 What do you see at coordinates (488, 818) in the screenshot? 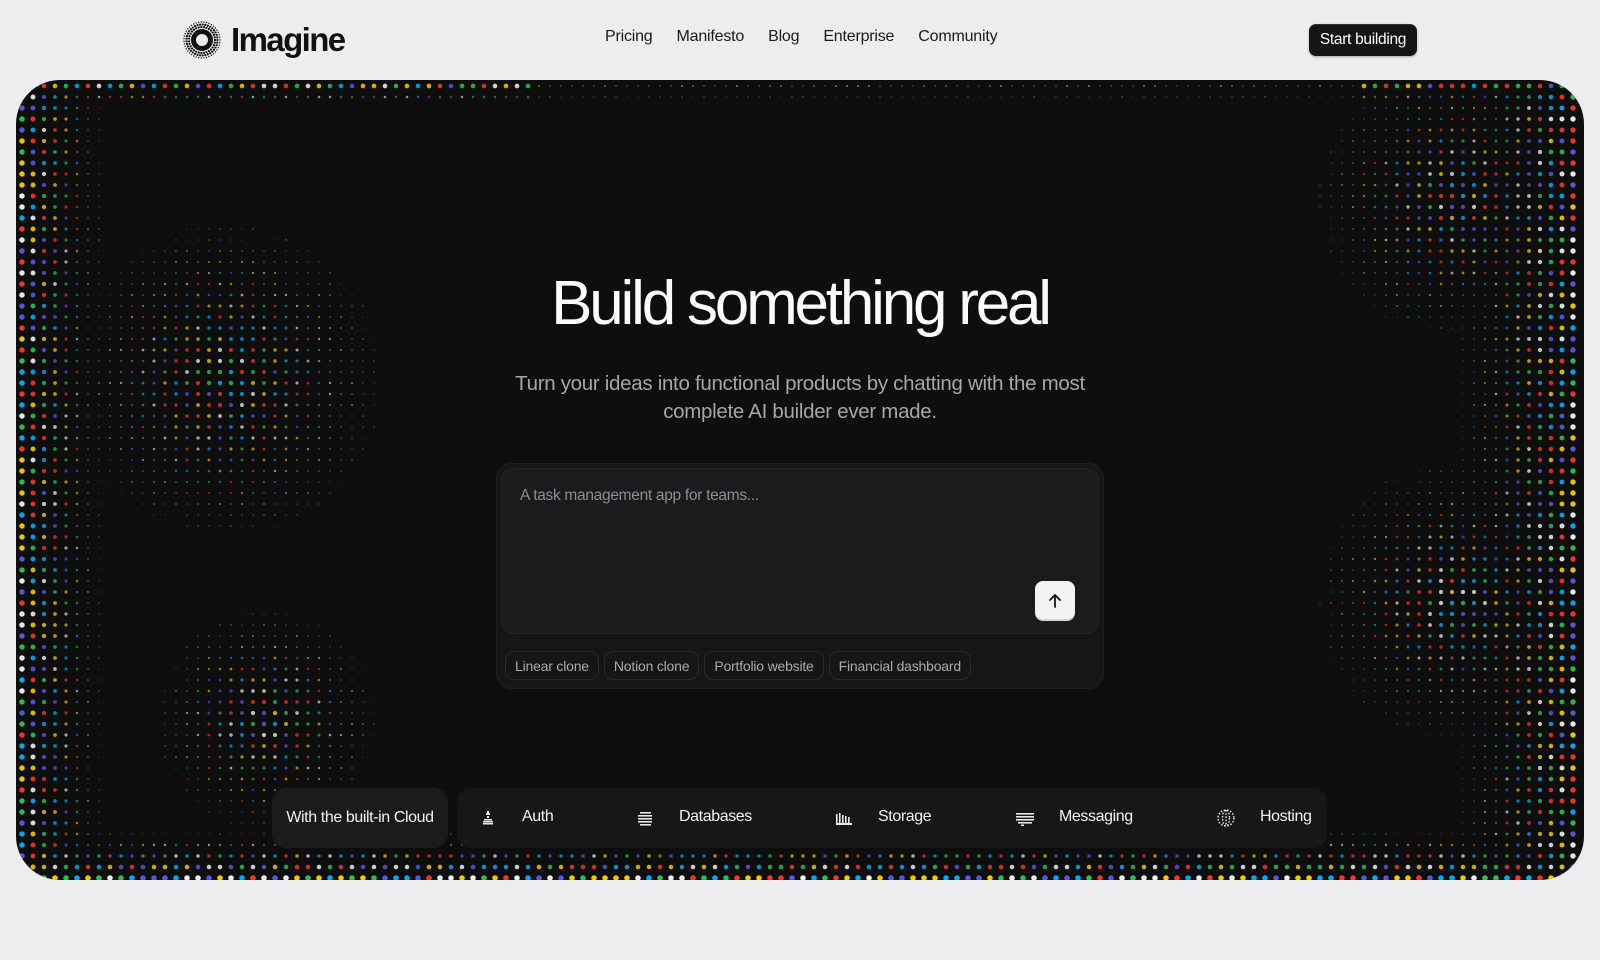
I see `auth-icon` at bounding box center [488, 818].